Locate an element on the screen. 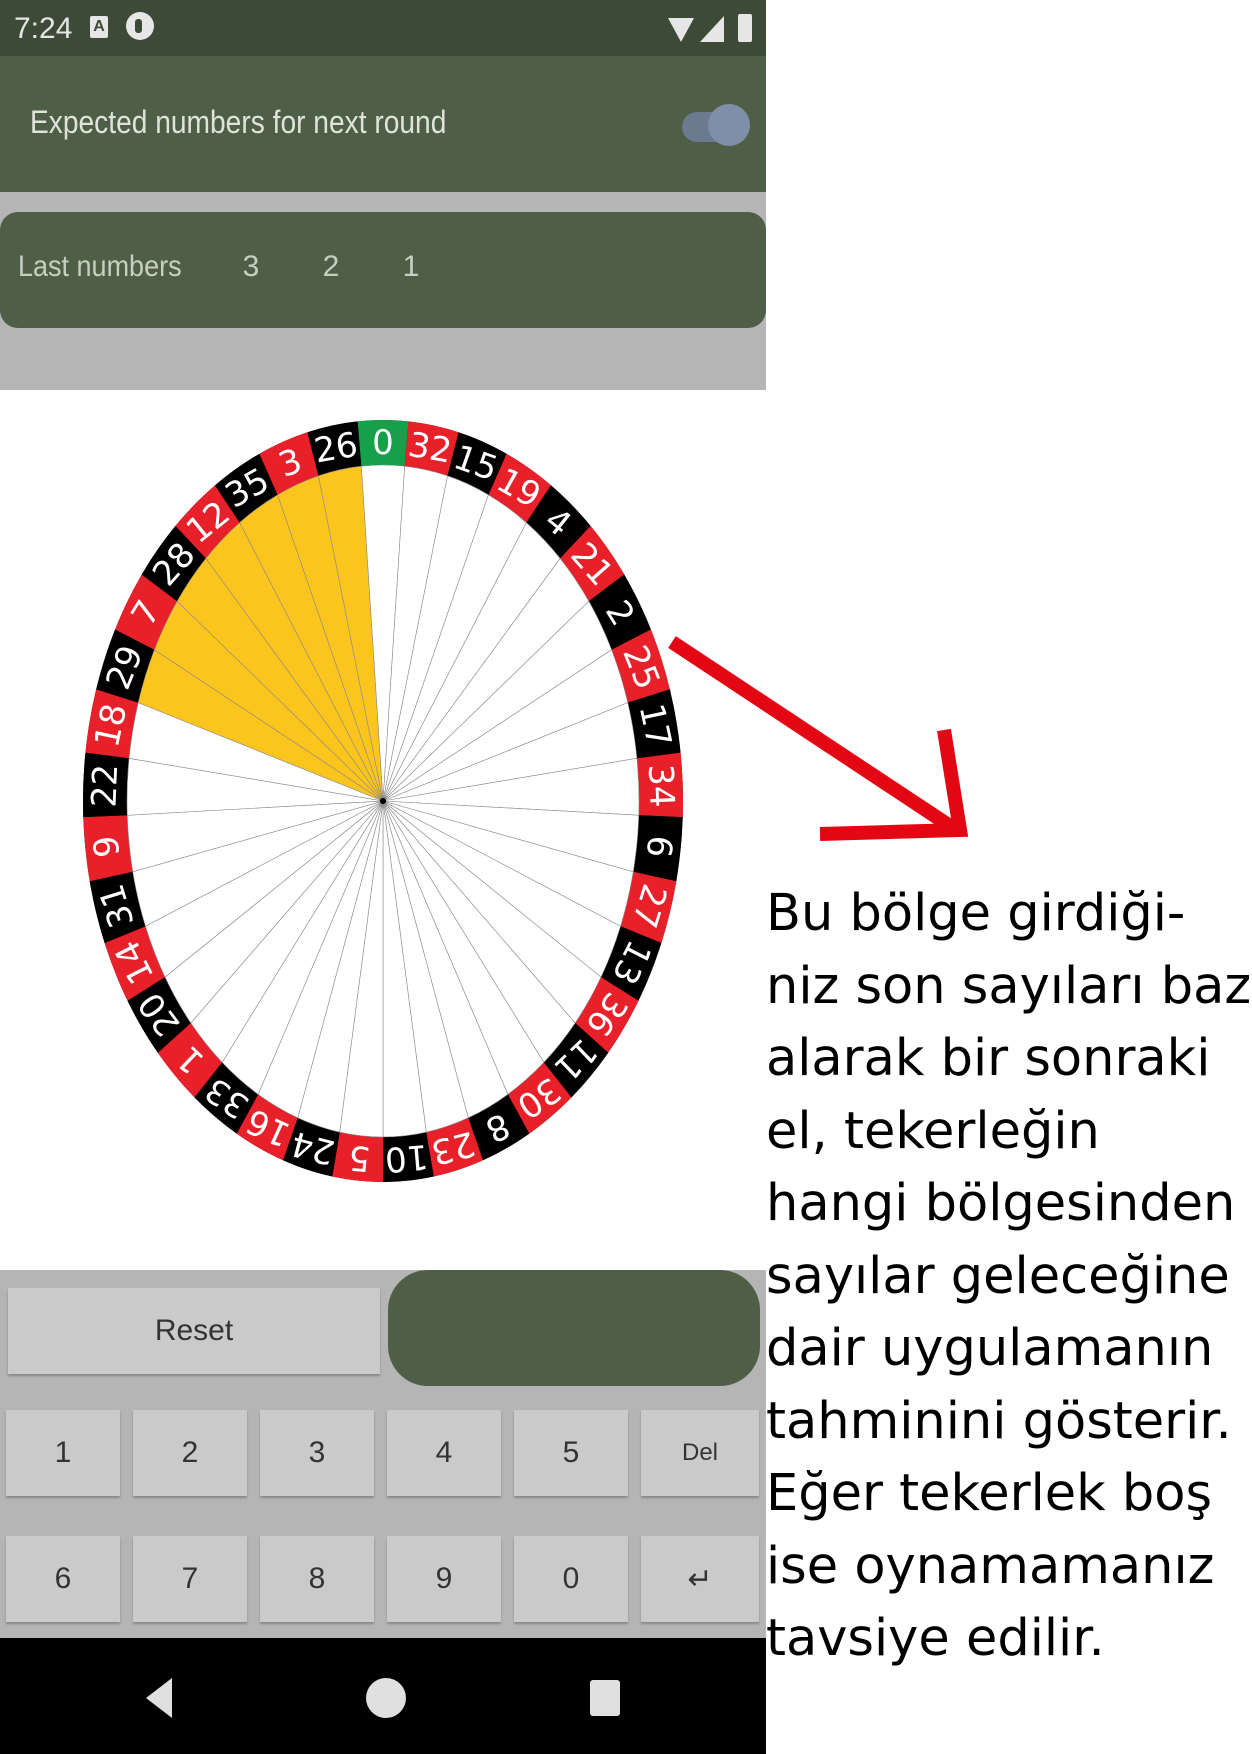 This screenshot has width=1252, height=1754. pocket-label: 0 is located at coordinates (383, 443).